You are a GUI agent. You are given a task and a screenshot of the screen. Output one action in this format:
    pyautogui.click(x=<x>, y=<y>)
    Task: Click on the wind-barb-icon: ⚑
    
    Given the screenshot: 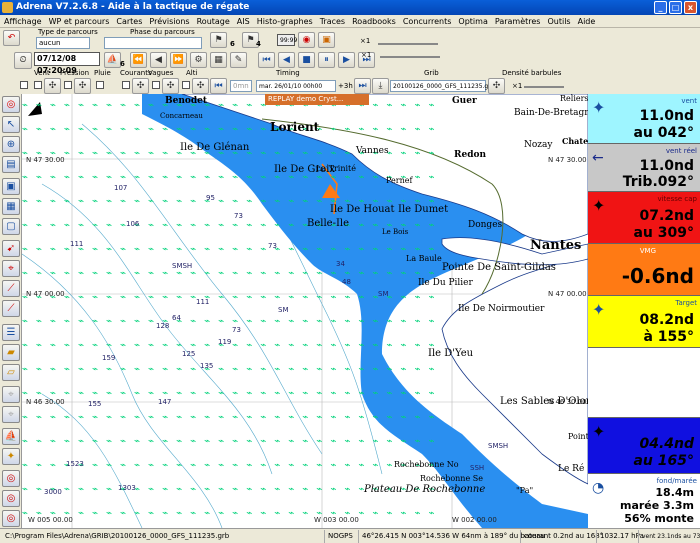 What is the action you would take?
    pyautogui.click(x=218, y=40)
    